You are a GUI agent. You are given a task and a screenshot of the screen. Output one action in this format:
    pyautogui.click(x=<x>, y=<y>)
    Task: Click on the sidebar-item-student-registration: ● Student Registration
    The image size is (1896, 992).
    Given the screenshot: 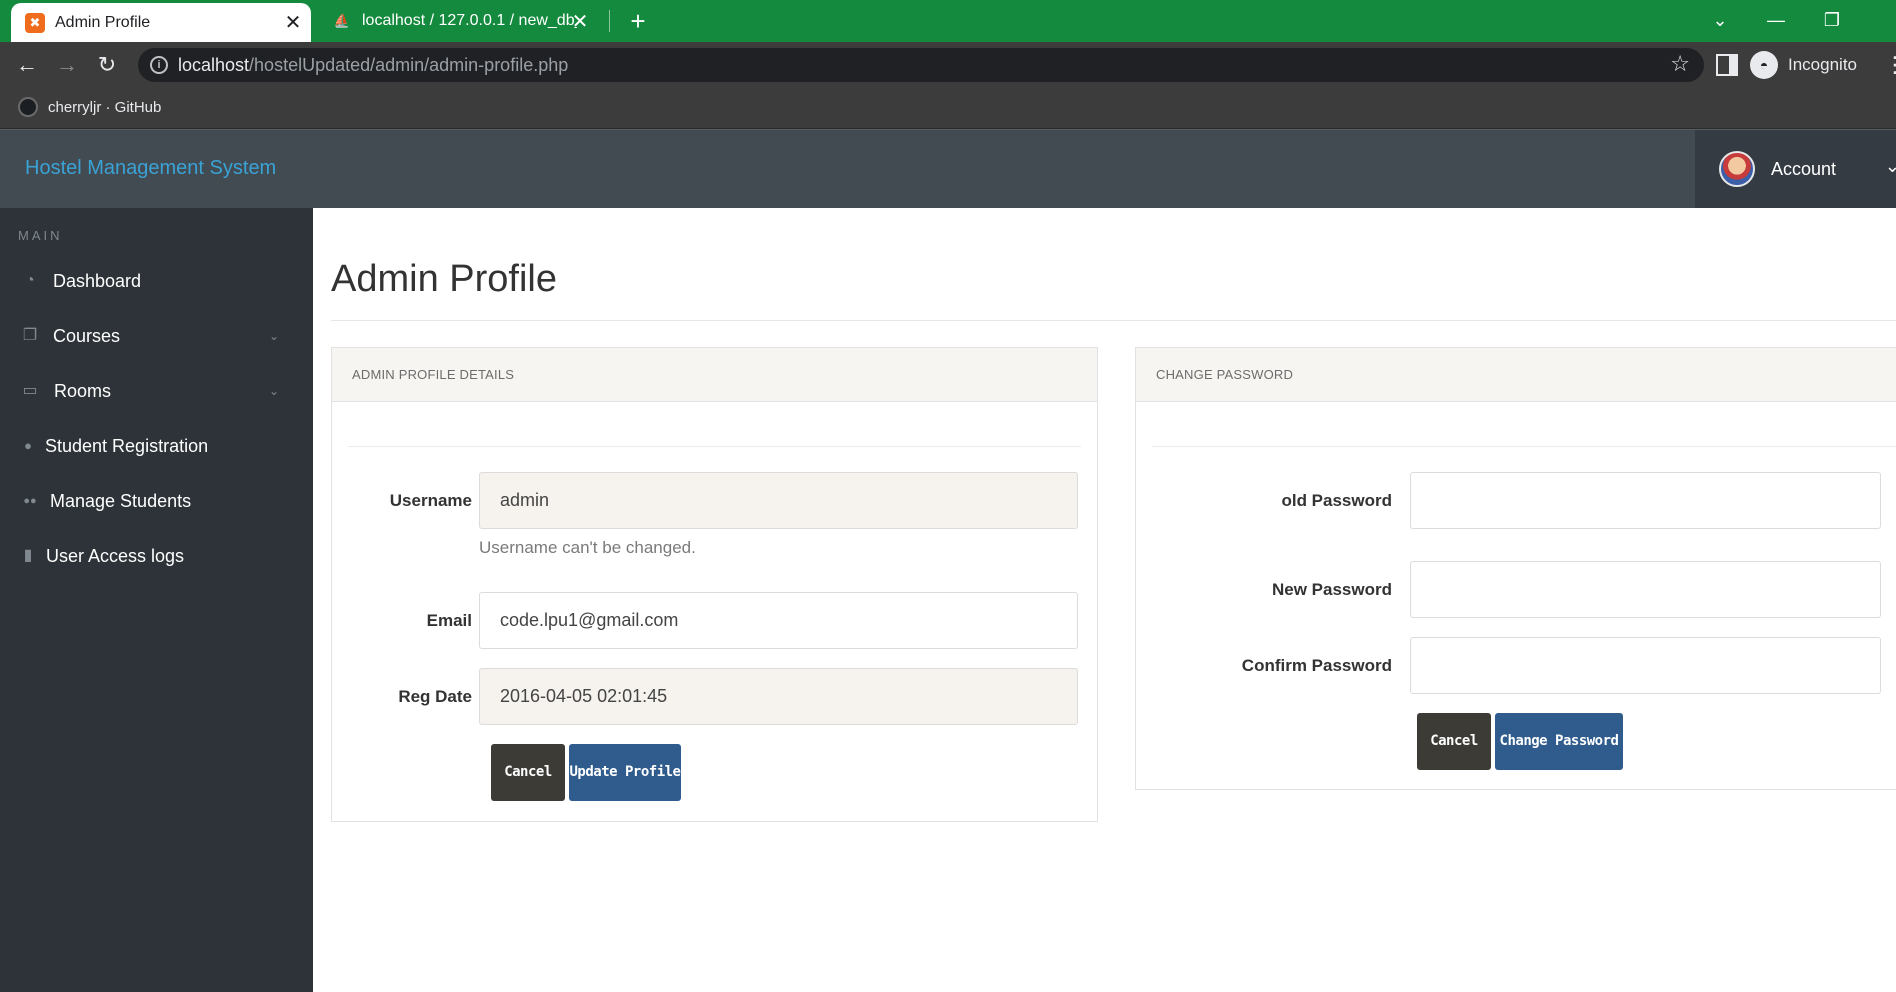 What is the action you would take?
    pyautogui.click(x=156, y=446)
    